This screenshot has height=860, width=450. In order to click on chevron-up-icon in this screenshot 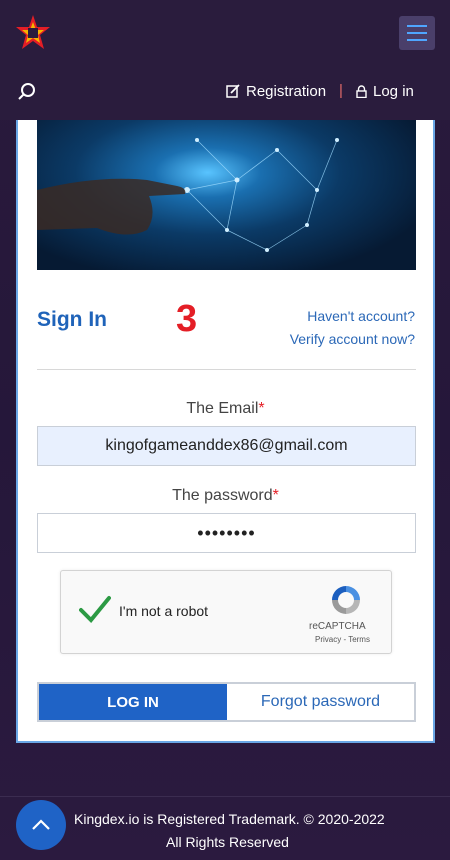, I will do `click(41, 824)`.